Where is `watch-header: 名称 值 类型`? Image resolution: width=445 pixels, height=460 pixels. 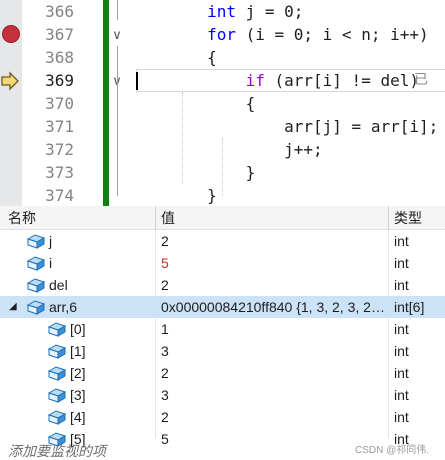
watch-header: 名称 值 类型 is located at coordinates (222, 218).